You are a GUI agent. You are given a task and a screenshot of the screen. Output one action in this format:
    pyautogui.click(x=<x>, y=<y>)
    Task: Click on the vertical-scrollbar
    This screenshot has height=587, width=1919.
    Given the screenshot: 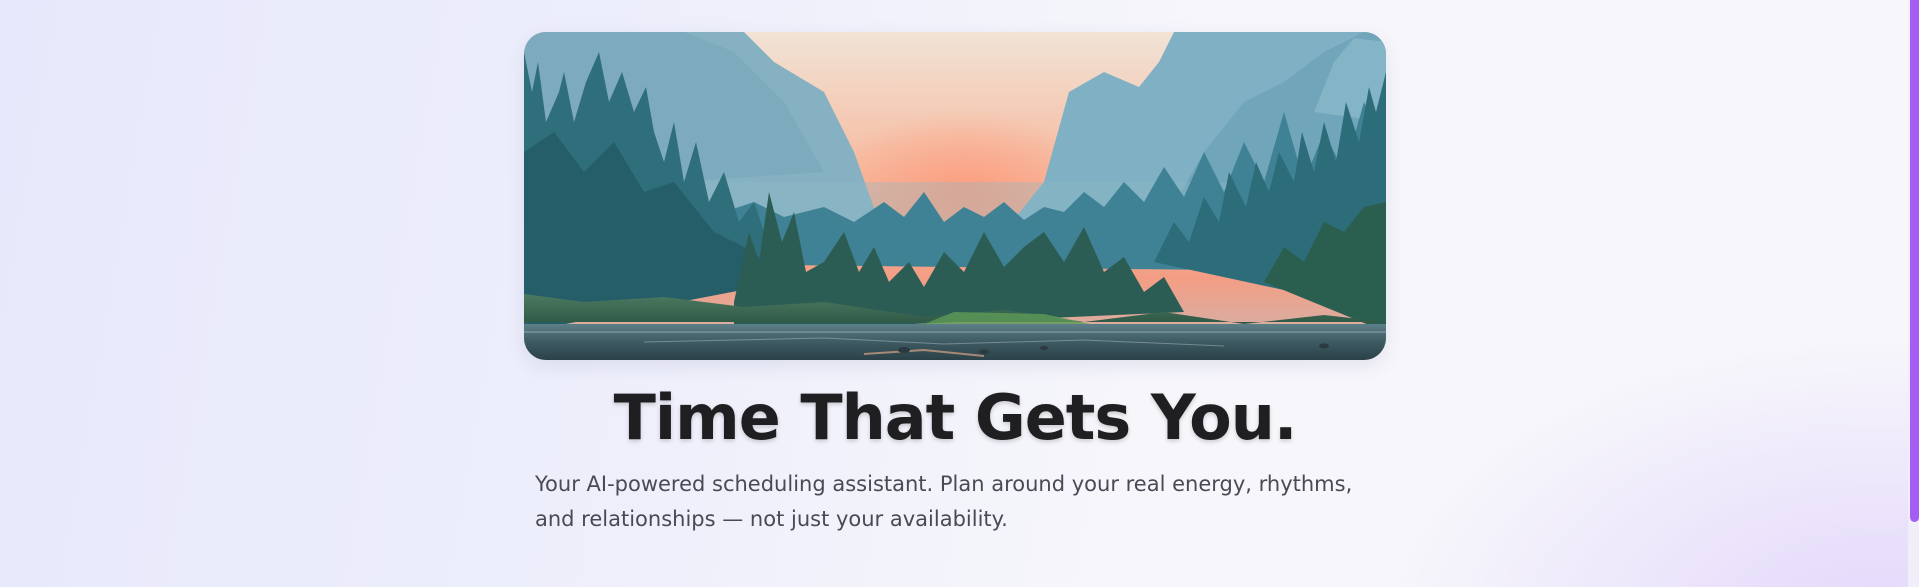 What is the action you would take?
    pyautogui.click(x=1913, y=293)
    